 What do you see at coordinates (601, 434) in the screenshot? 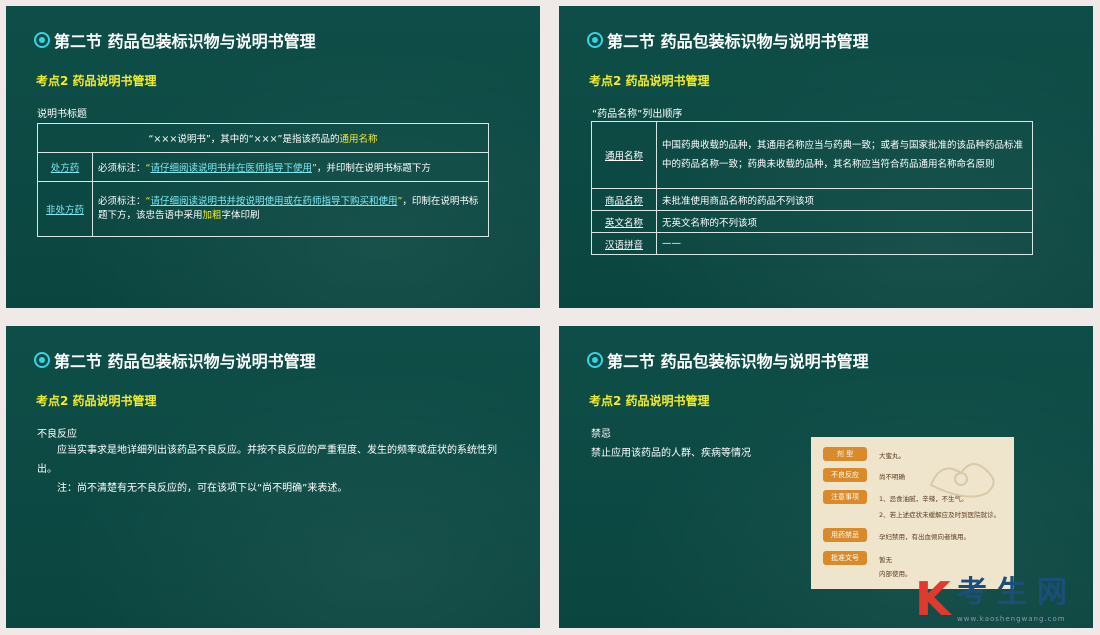
I see `subtitle: 禁忌` at bounding box center [601, 434].